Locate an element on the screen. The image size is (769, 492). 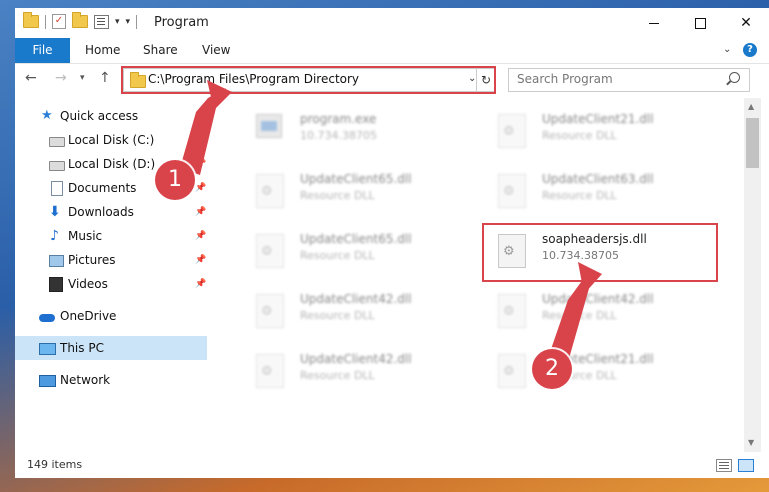
scroll-up-icon: ▲ is located at coordinates (751, 106).